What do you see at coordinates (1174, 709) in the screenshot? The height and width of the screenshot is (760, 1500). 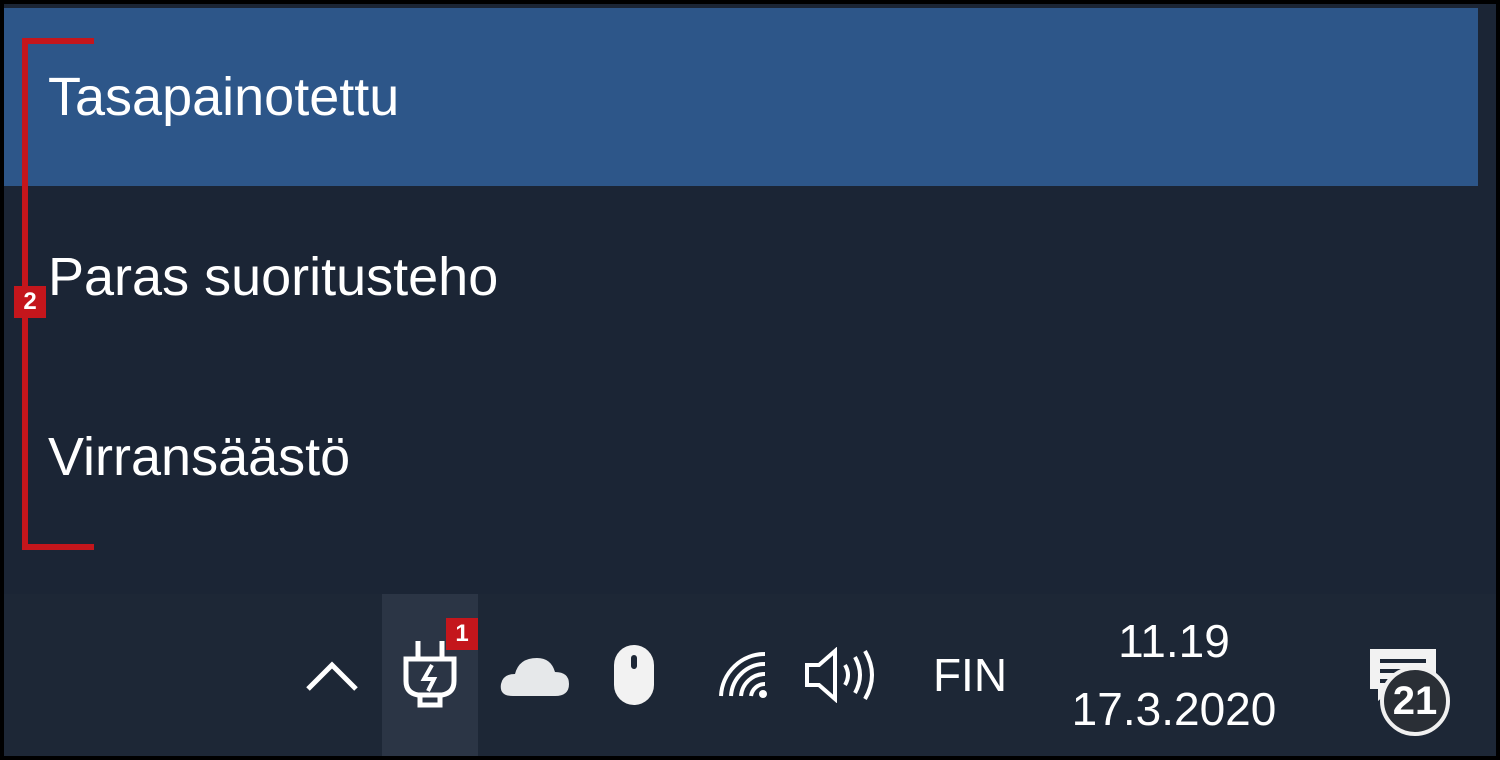 I see `clock-date: 17.3.2020` at bounding box center [1174, 709].